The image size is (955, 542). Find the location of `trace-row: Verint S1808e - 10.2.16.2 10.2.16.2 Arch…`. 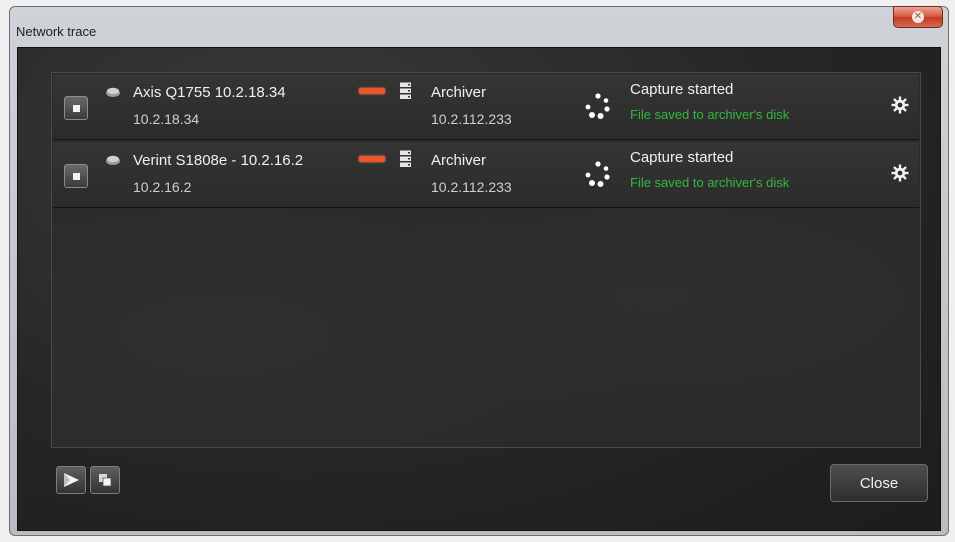

trace-row: Verint S1808e - 10.2.16.2 10.2.16.2 Arch… is located at coordinates (486, 175).